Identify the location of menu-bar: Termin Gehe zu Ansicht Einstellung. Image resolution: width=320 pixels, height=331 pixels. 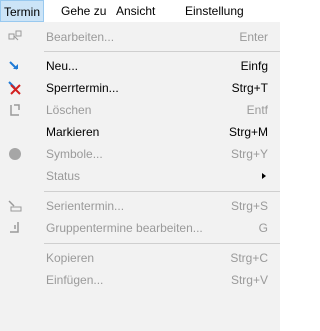
(140, 11).